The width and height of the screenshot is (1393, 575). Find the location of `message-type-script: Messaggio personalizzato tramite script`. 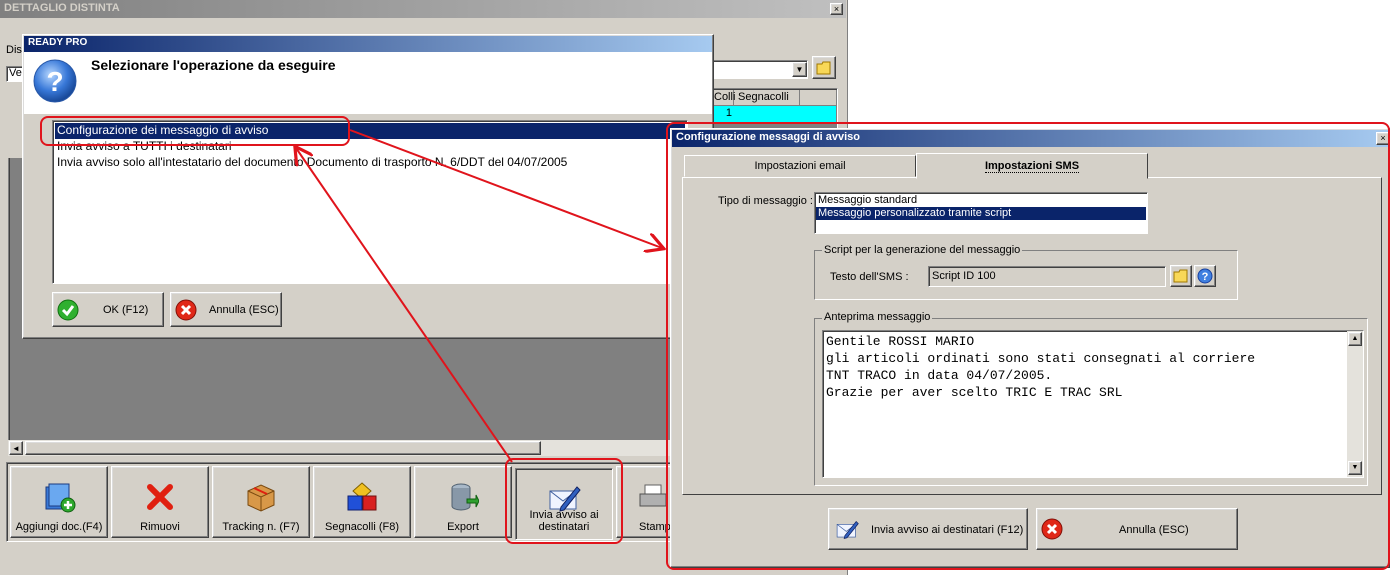

message-type-script: Messaggio personalizzato tramite script is located at coordinates (981, 213).